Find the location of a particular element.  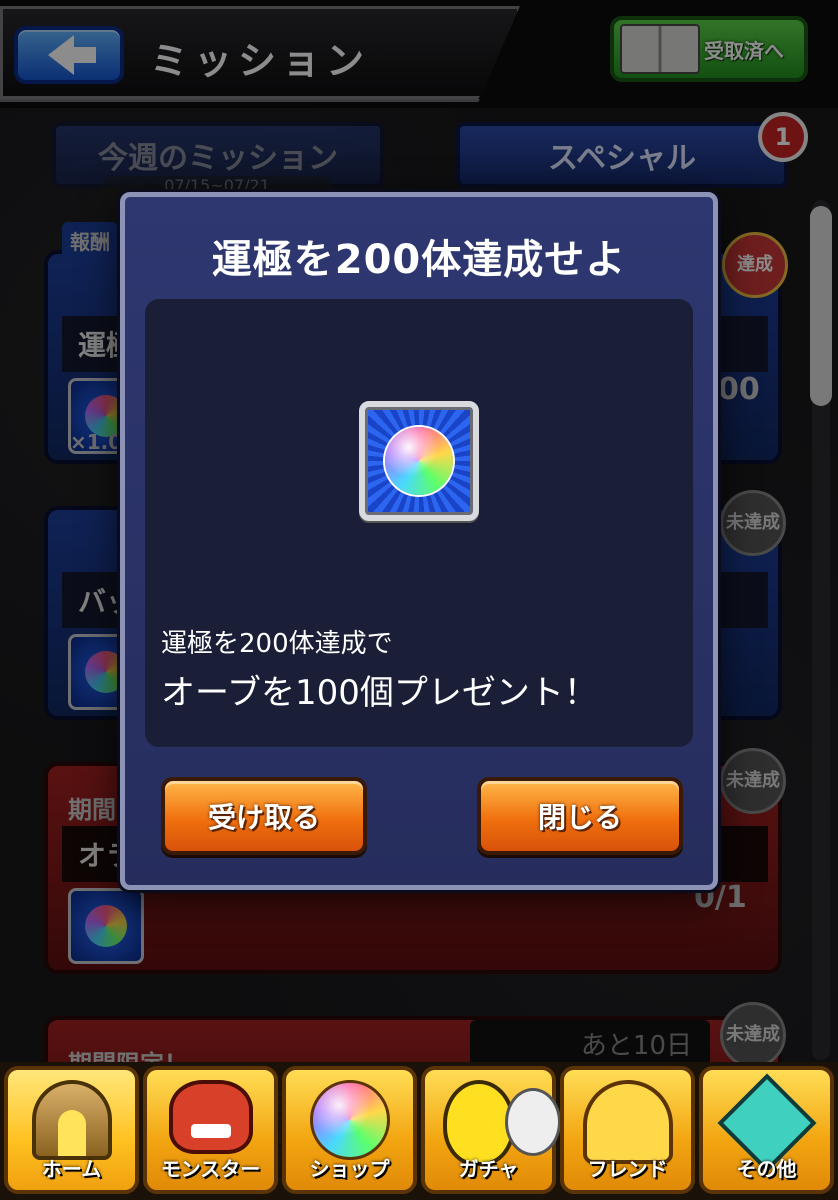

nav-friend-label: フレンド is located at coordinates (627, 1169).